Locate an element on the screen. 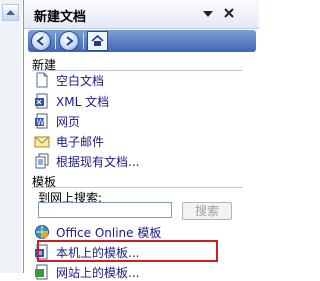 The height and width of the screenshot is (281, 320). email-icon is located at coordinates (42, 141).